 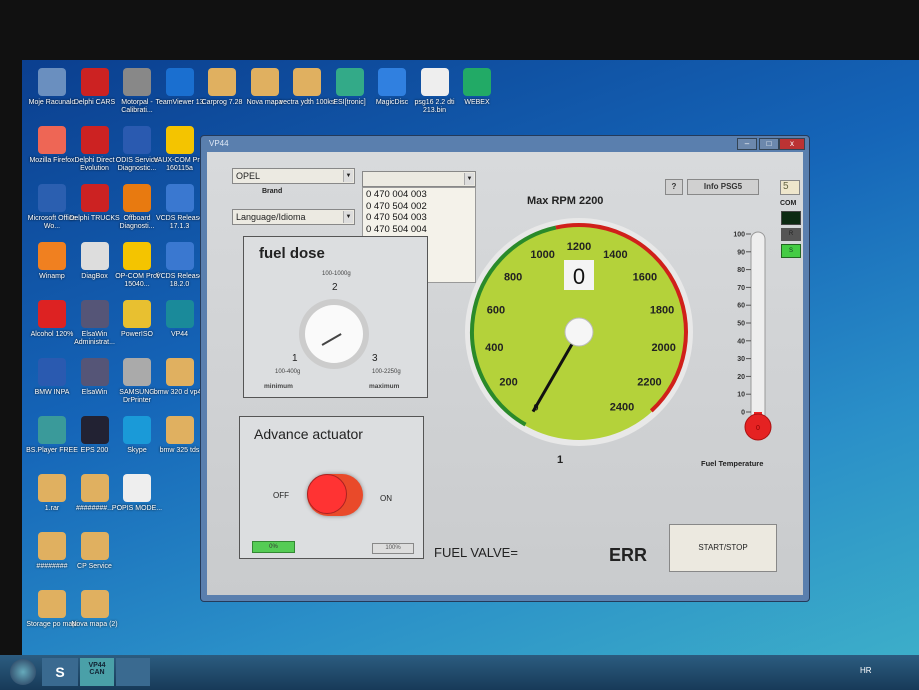 What do you see at coordinates (513, 278) in the screenshot?
I see `gauge-tick-label: 800` at bounding box center [513, 278].